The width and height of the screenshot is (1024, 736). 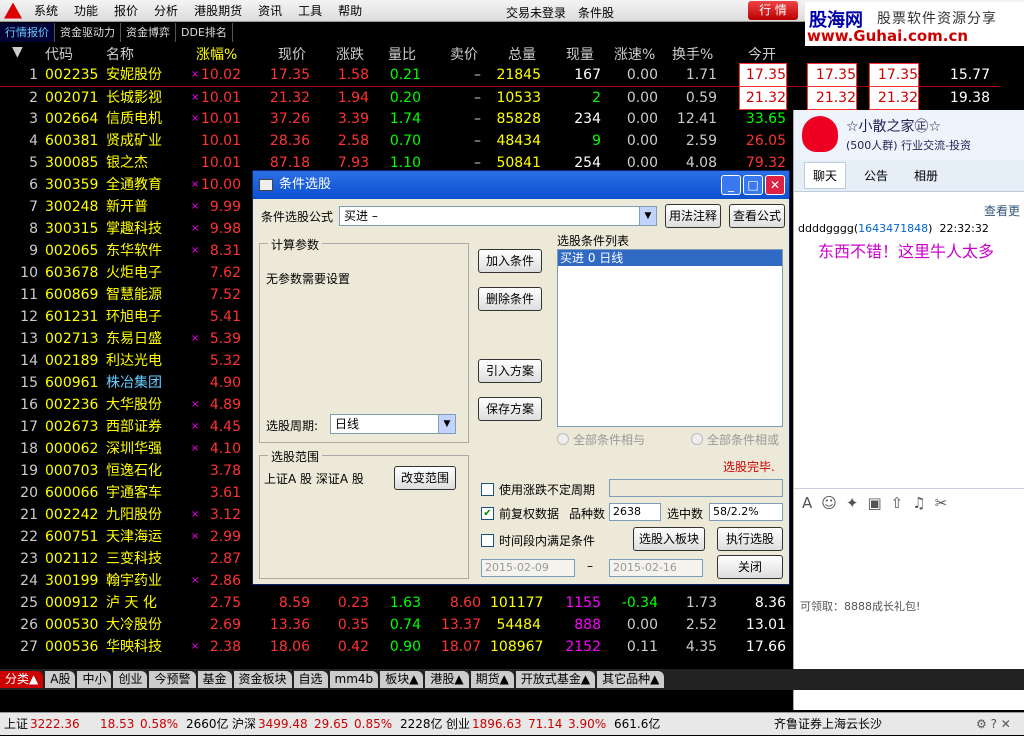 I want to click on usage-button: 用法注释, so click(x=693, y=216).